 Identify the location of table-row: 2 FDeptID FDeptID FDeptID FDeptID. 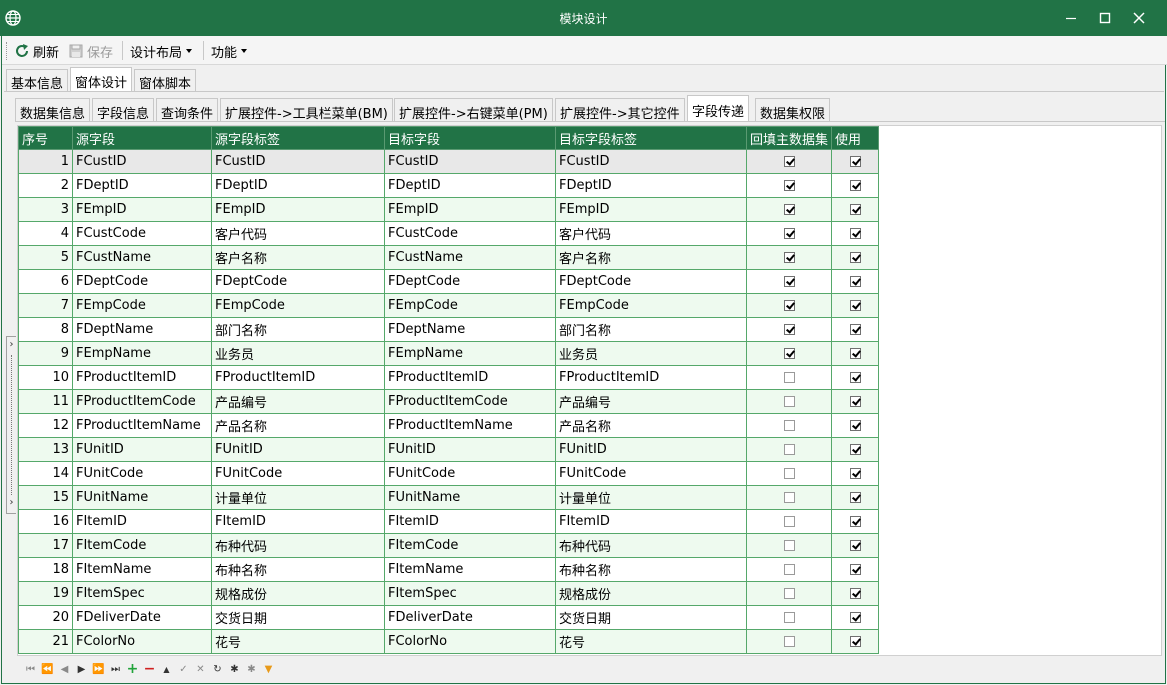
(449, 185).